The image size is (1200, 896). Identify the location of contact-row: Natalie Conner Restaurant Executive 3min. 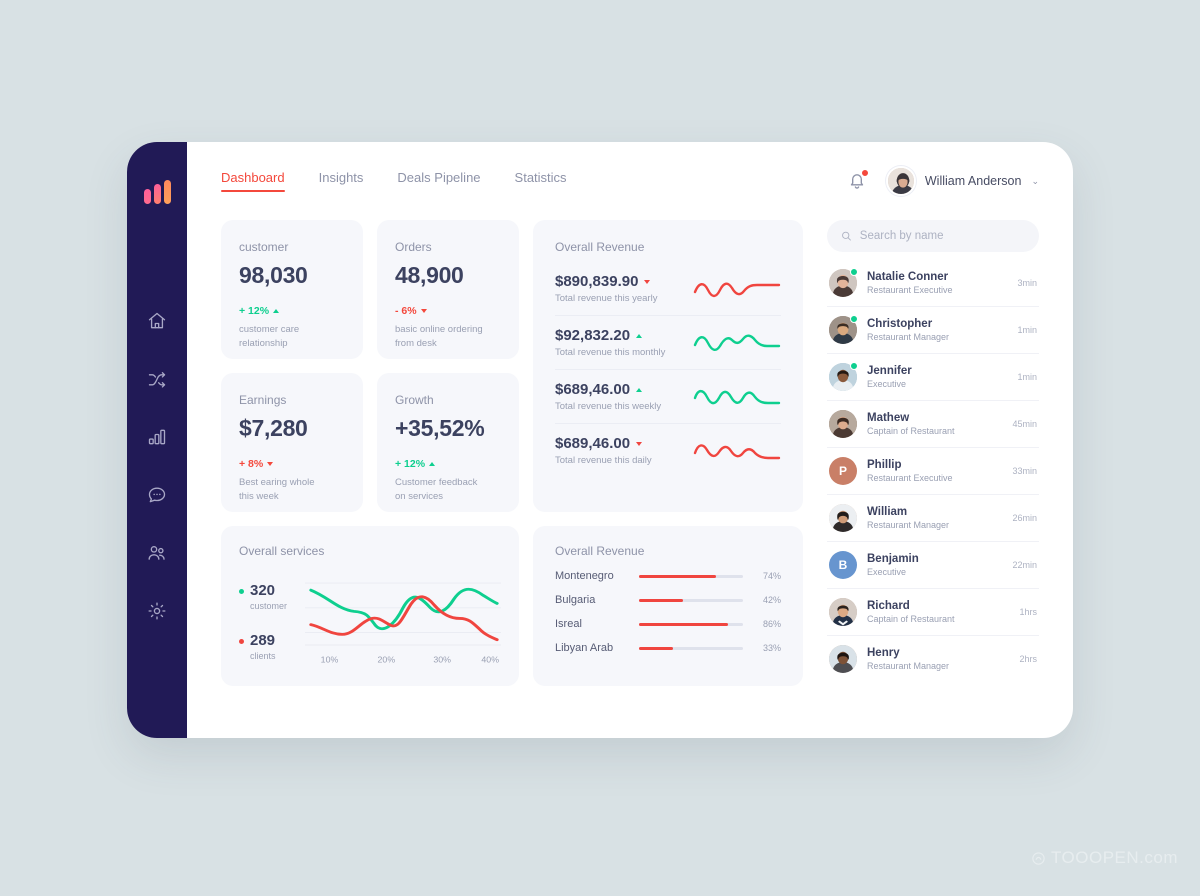
(933, 283).